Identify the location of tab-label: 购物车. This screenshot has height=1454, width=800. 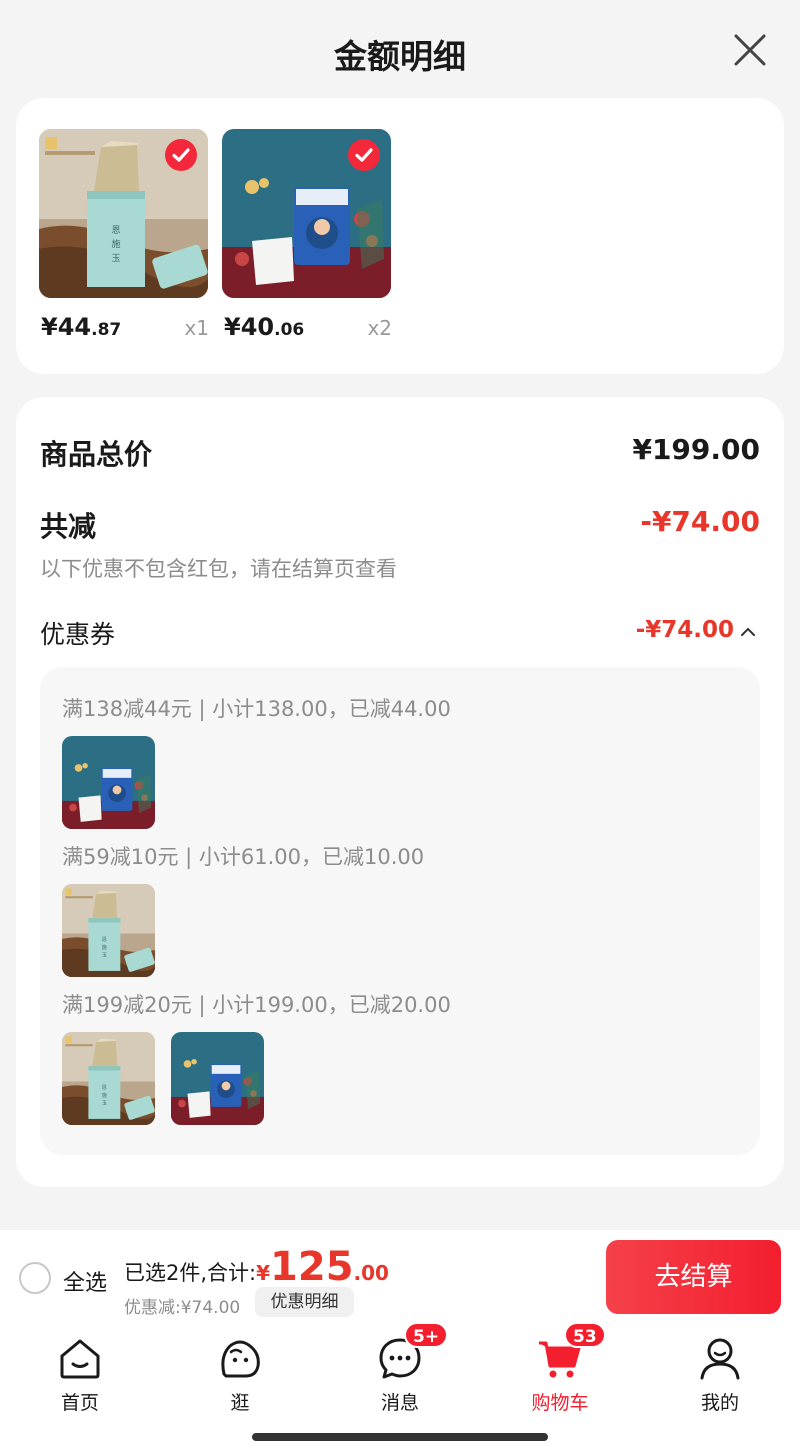
(560, 1403).